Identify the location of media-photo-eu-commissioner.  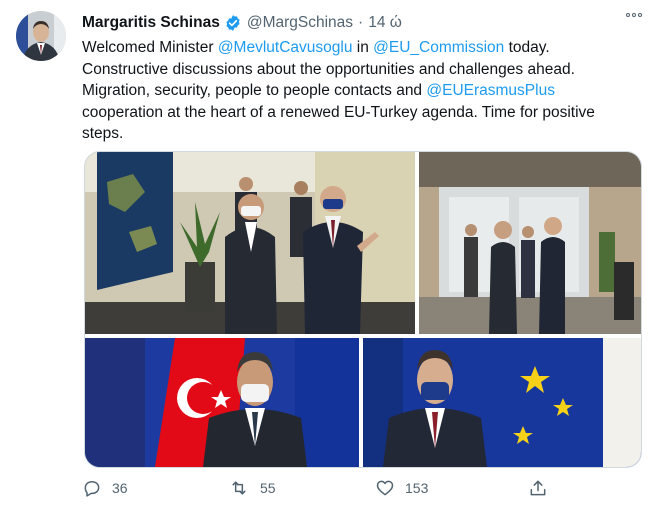
(502, 402).